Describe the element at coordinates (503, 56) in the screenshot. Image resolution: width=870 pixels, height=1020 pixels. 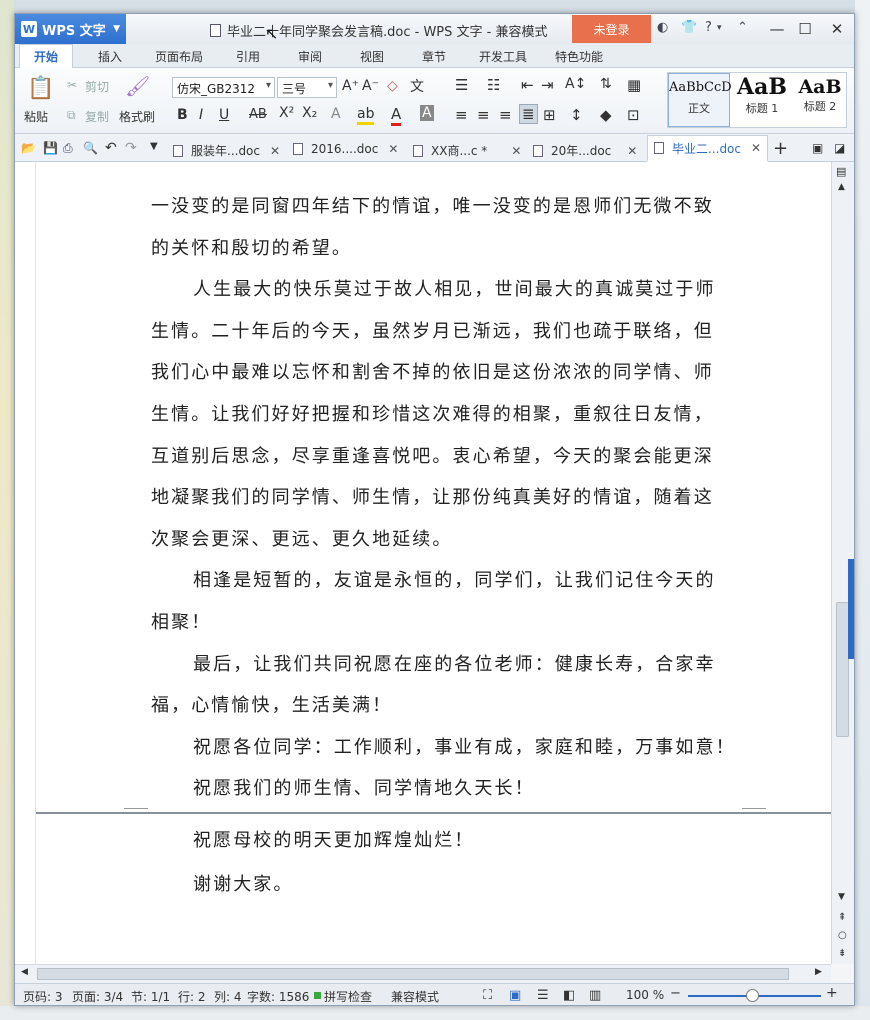
I see `tab-developer: 开发工具` at that location.